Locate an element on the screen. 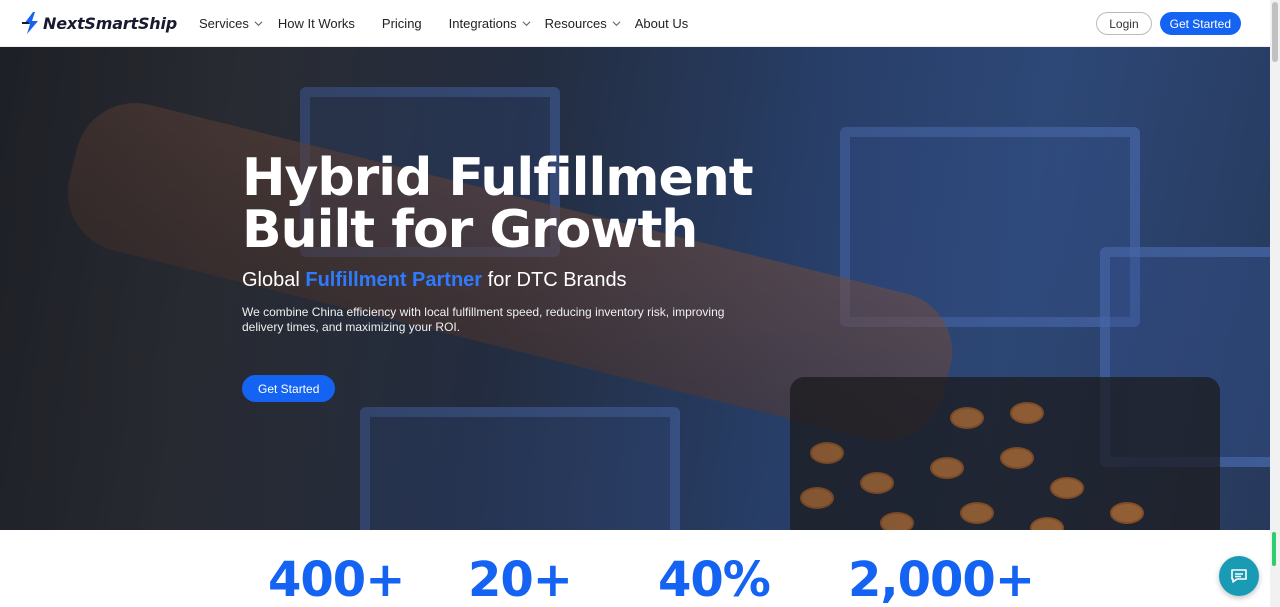 The height and width of the screenshot is (607, 1280). nav-item-pricing: Pricing is located at coordinates (402, 23).